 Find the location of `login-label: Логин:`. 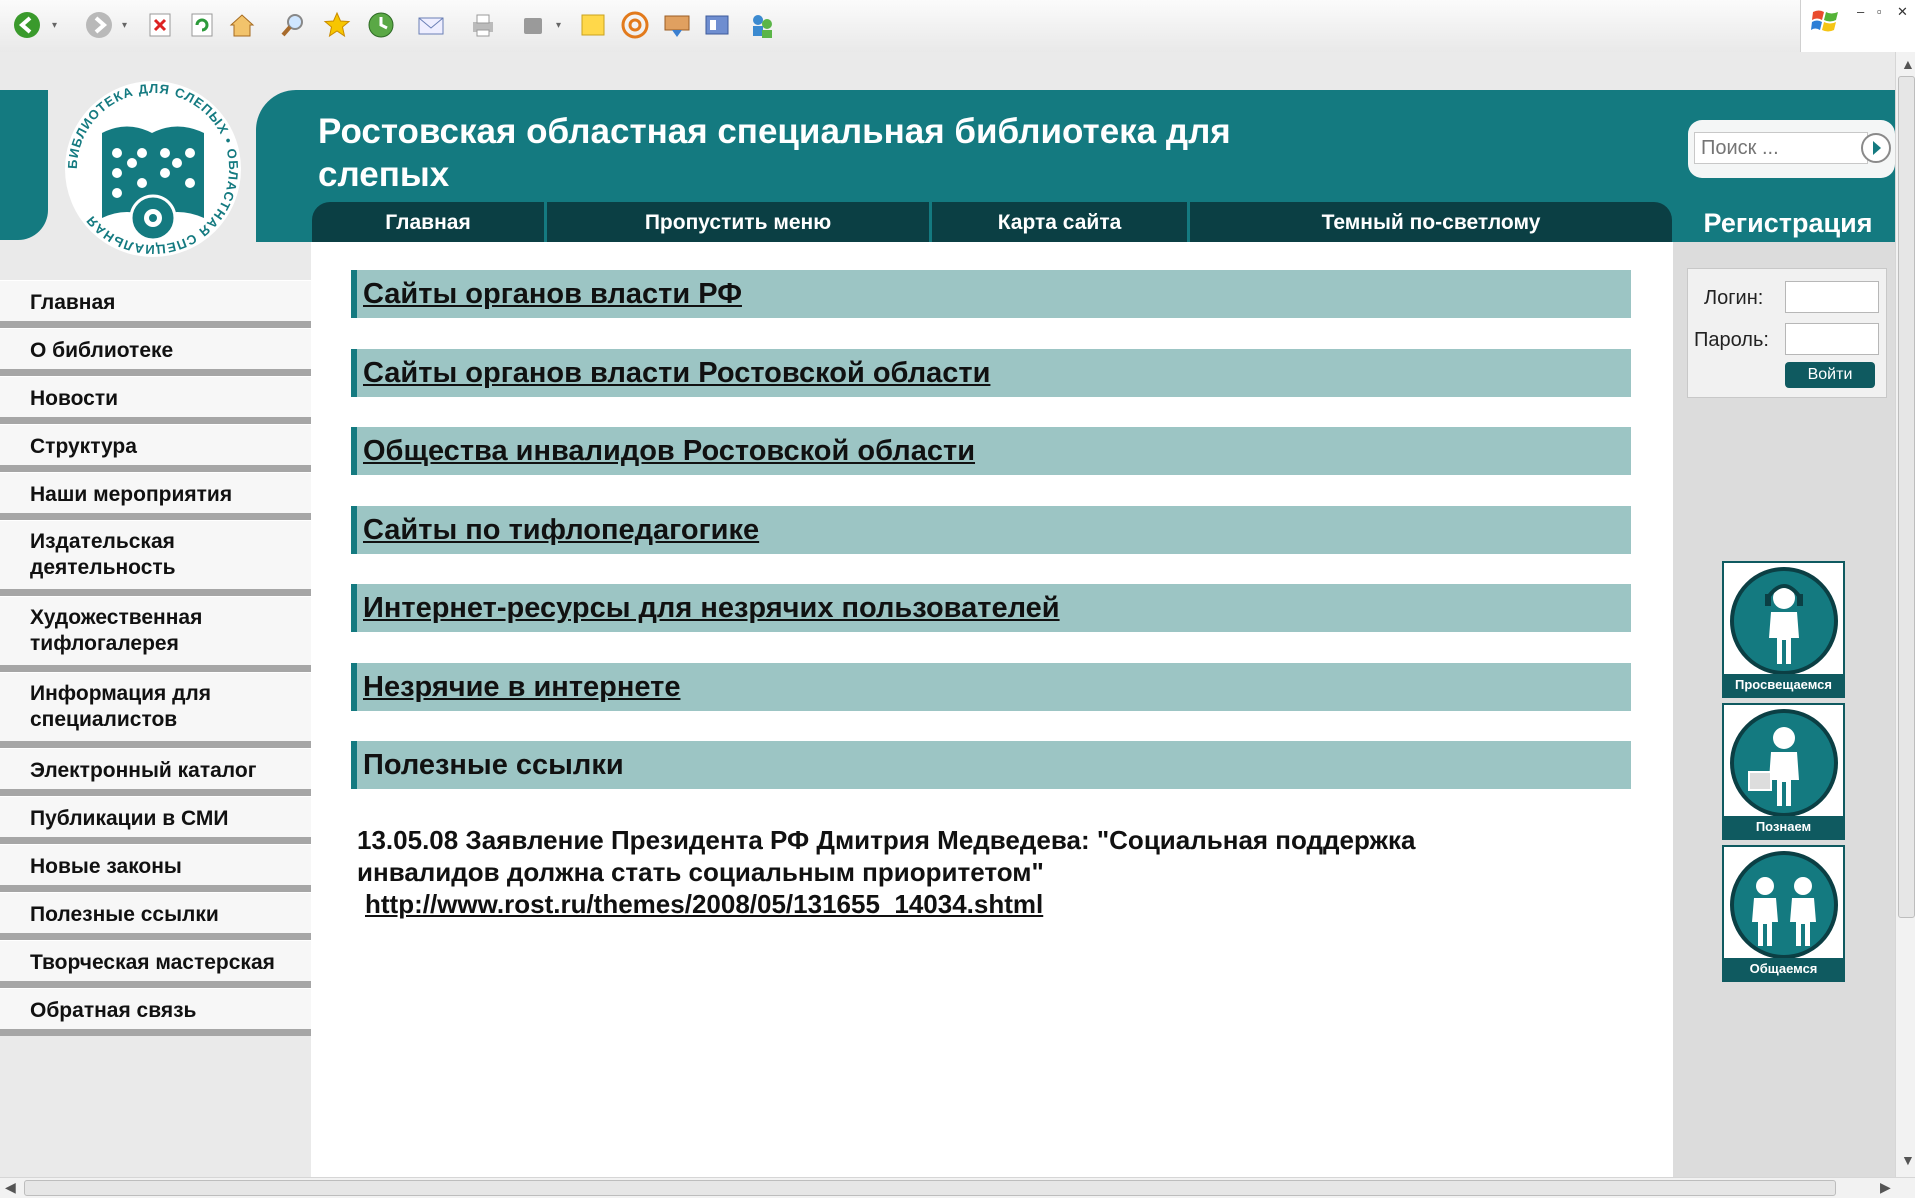

login-label: Логин: is located at coordinates (1734, 298).